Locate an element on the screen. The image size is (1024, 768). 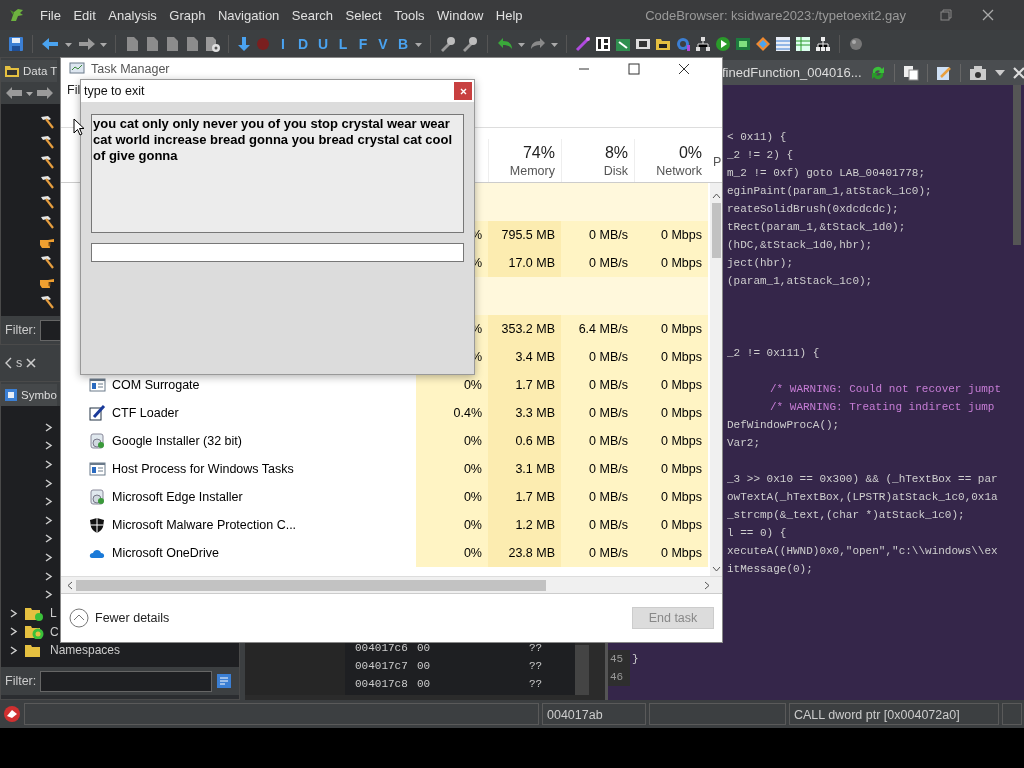
diamond-icon is located at coordinates (763, 43).